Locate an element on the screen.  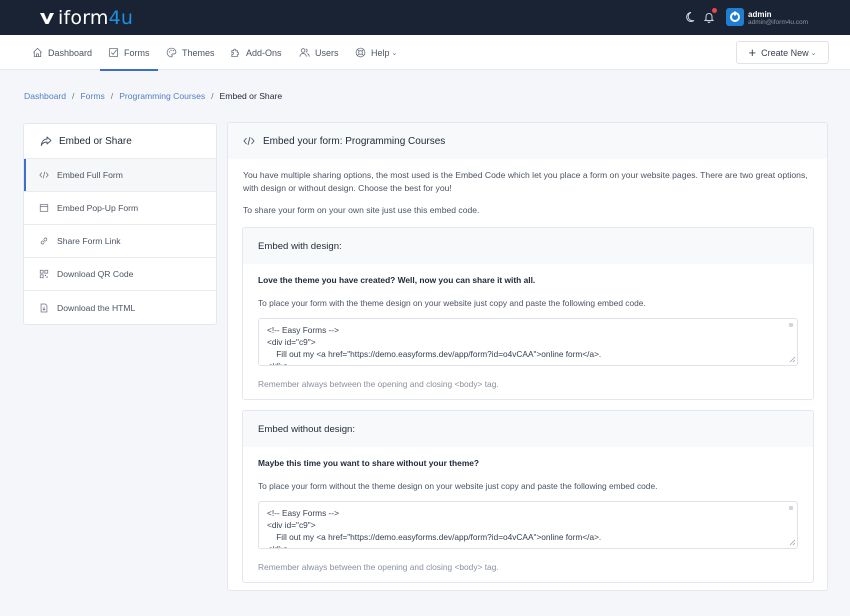
moon-icon is located at coordinates (692, 17).